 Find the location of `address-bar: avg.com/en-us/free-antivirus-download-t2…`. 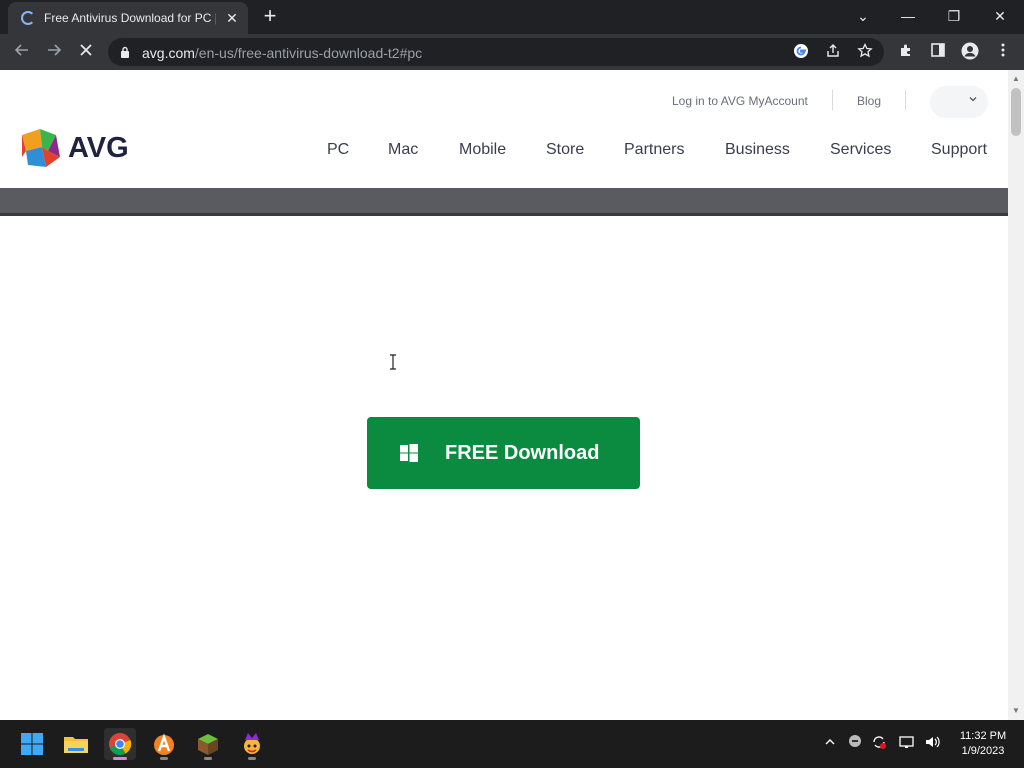

address-bar: avg.com/en-us/free-antivirus-download-t2… is located at coordinates (496, 52).